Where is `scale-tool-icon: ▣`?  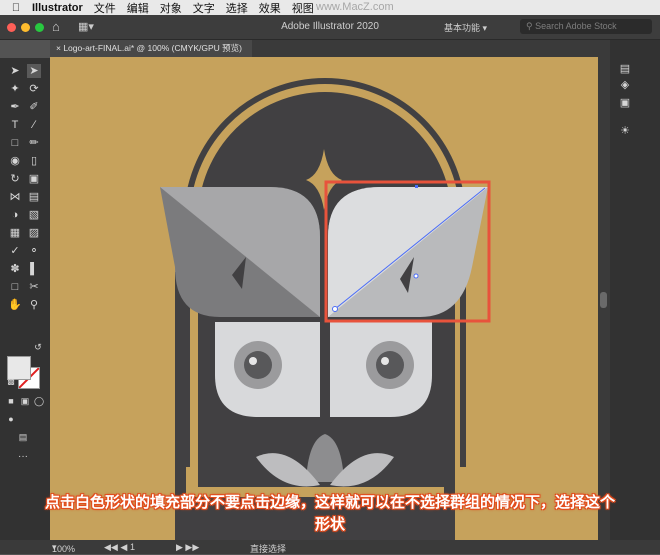 scale-tool-icon: ▣ is located at coordinates (34, 179).